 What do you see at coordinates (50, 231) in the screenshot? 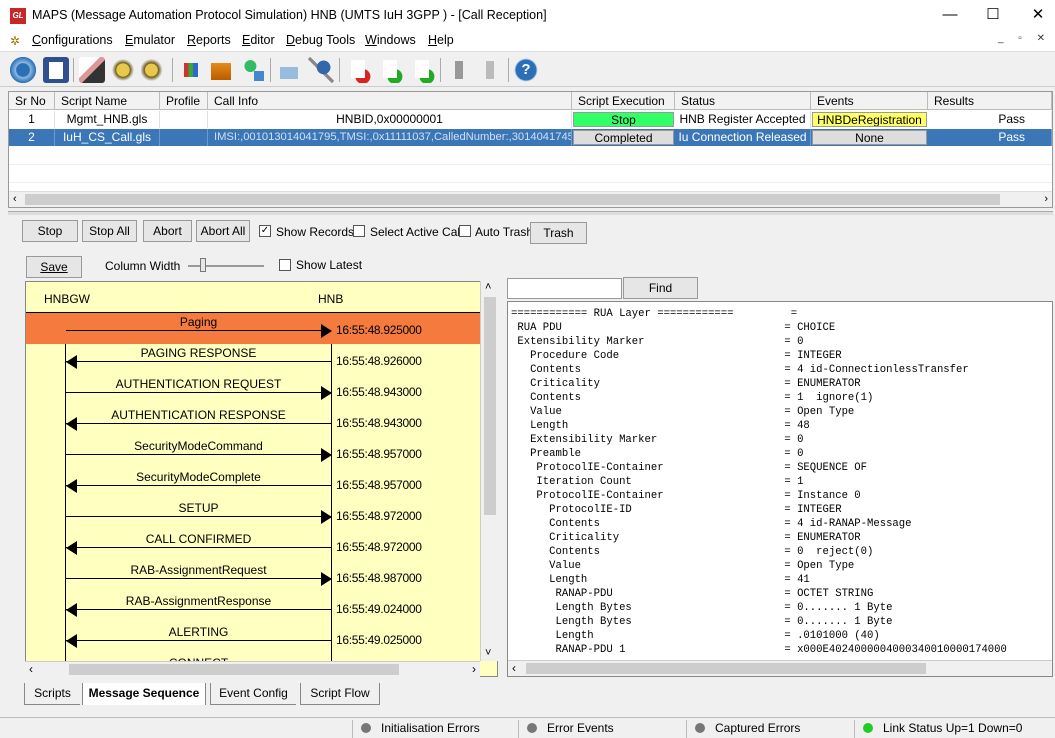
I see `stop-button: Stop` at bounding box center [50, 231].